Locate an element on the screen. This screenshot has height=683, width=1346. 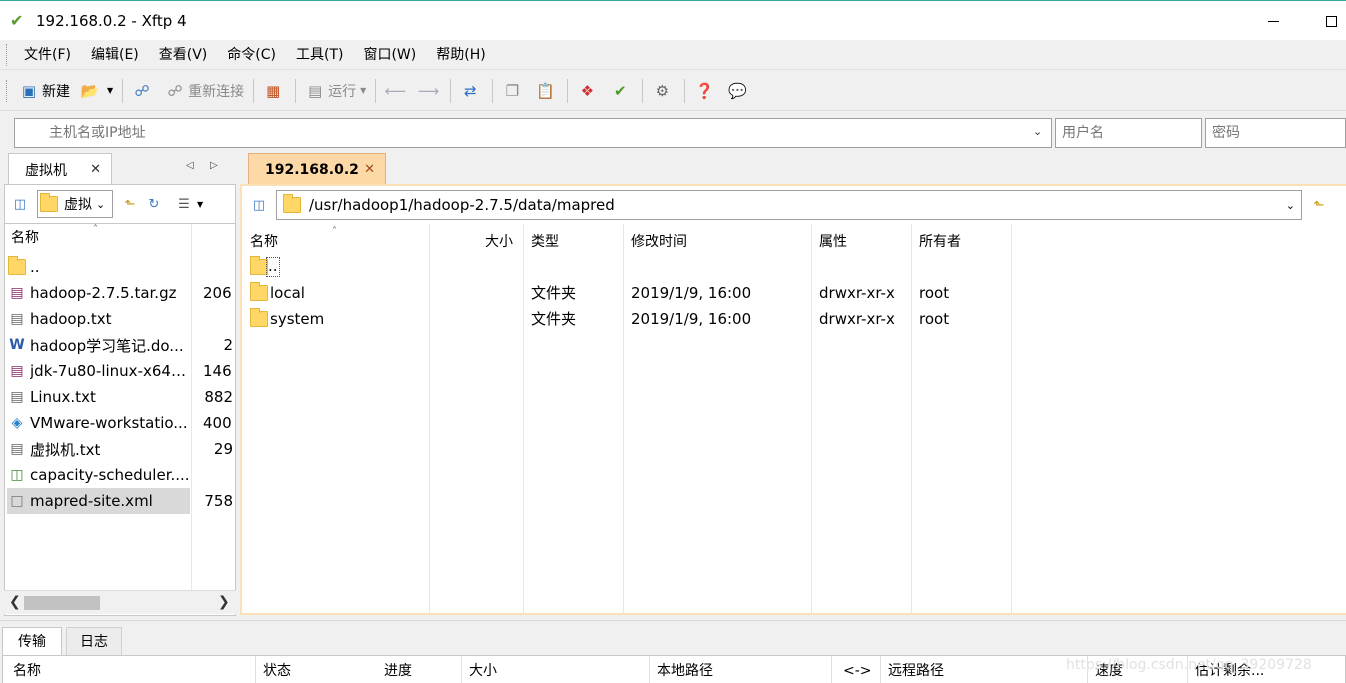
chat-button: 💬 is located at coordinates (738, 91).